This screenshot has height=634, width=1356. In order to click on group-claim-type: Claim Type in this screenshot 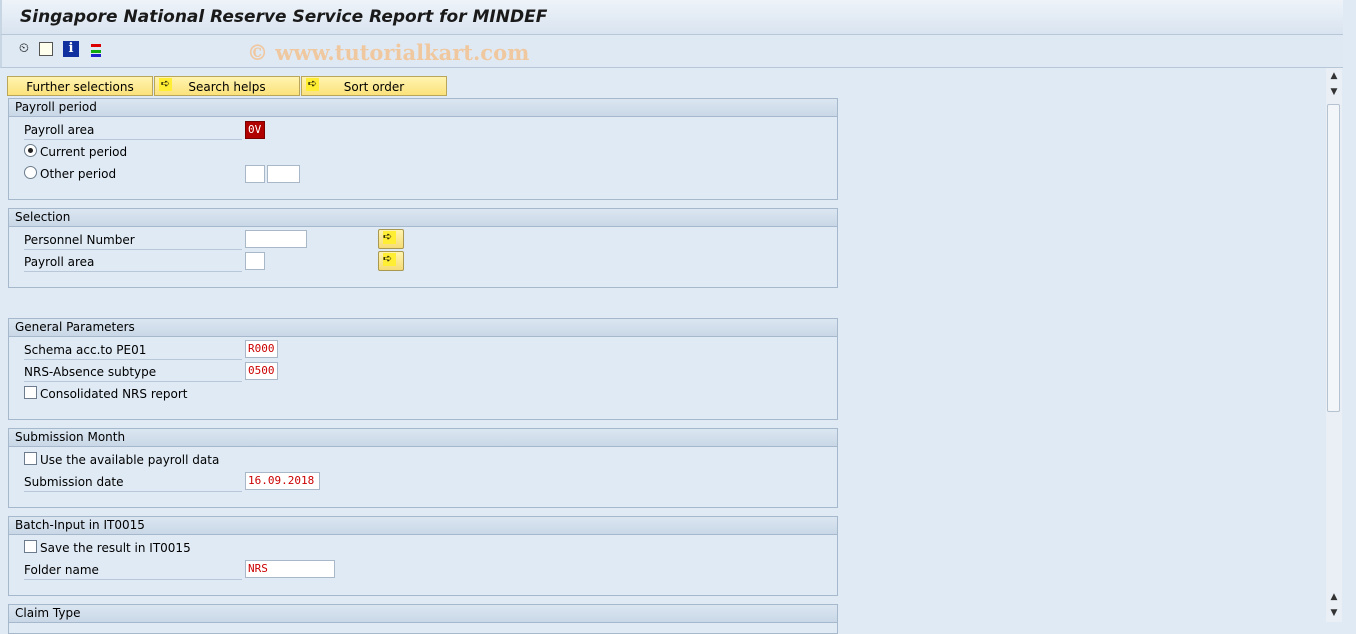, I will do `click(423, 619)`.